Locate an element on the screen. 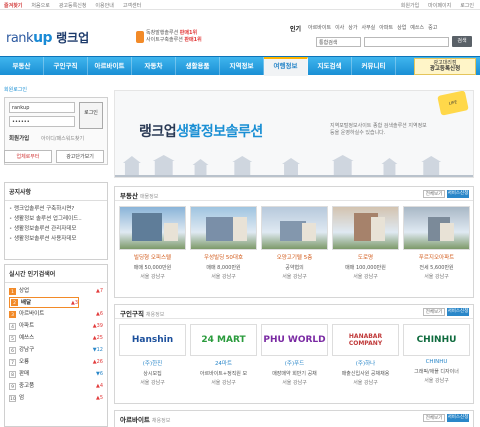 Image resolution: width=480 pixels, height=427 pixels. signup-link: 회원가입 is located at coordinates (19, 138).